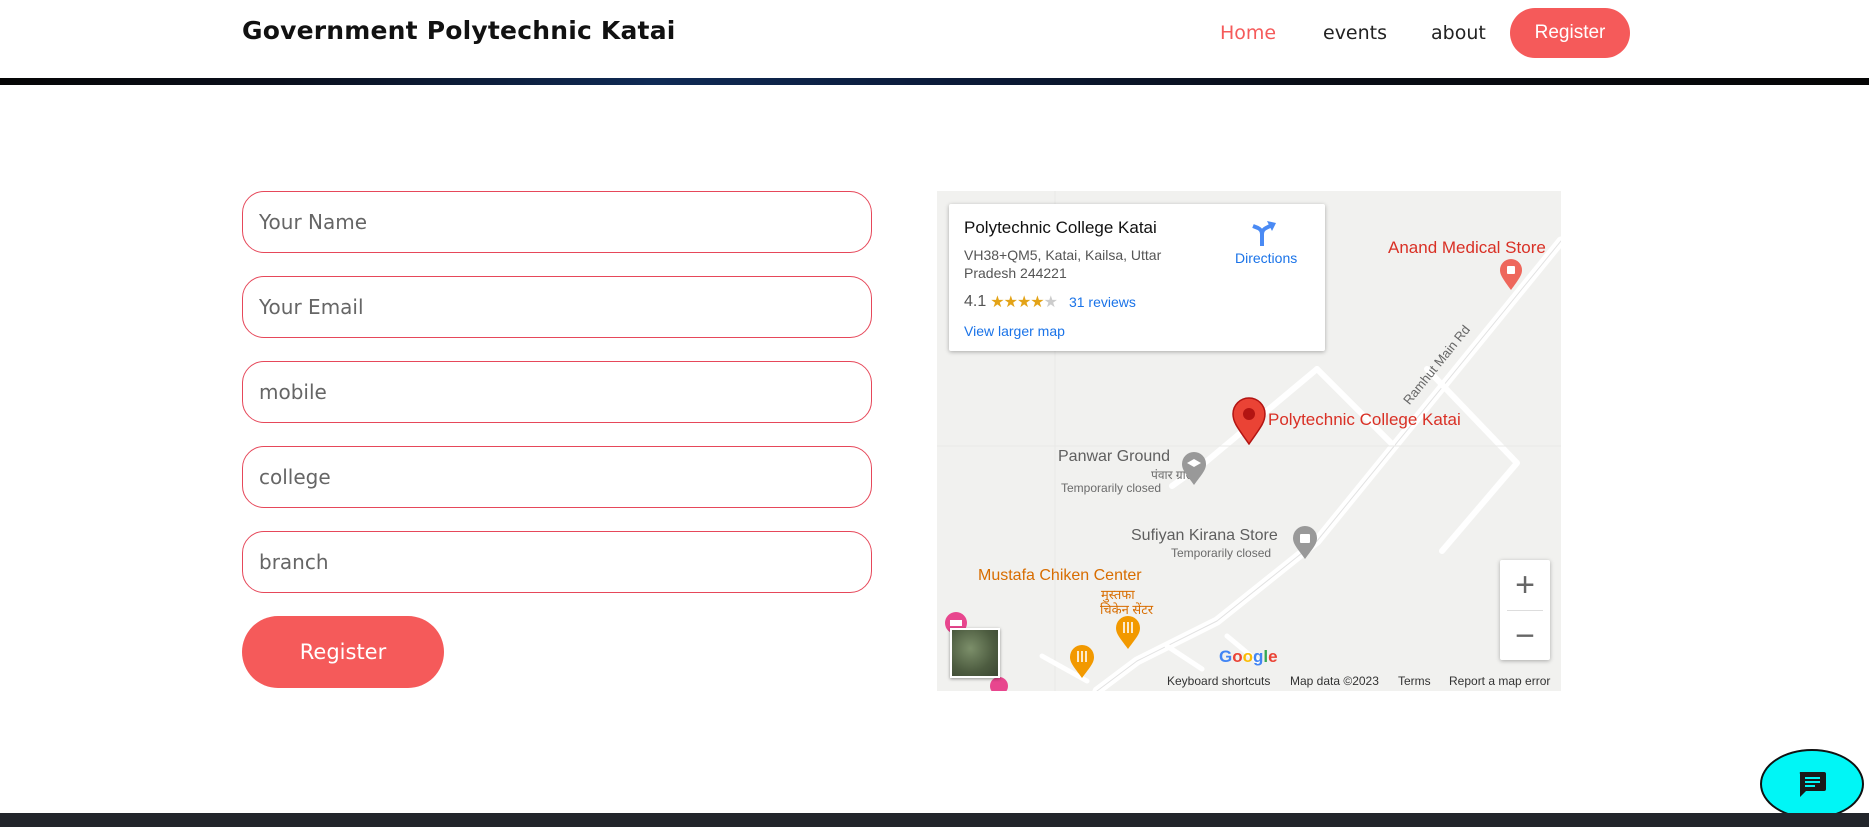 The height and width of the screenshot is (827, 1869). I want to click on poi-mustafa-chiken: Mustafa Chiken Center, so click(1060, 576).